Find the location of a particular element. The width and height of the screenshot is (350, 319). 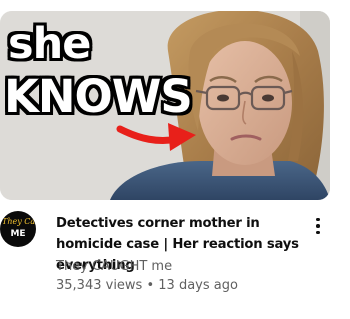

video-metadata: 35,343 views • 13 days ago is located at coordinates (147, 286).